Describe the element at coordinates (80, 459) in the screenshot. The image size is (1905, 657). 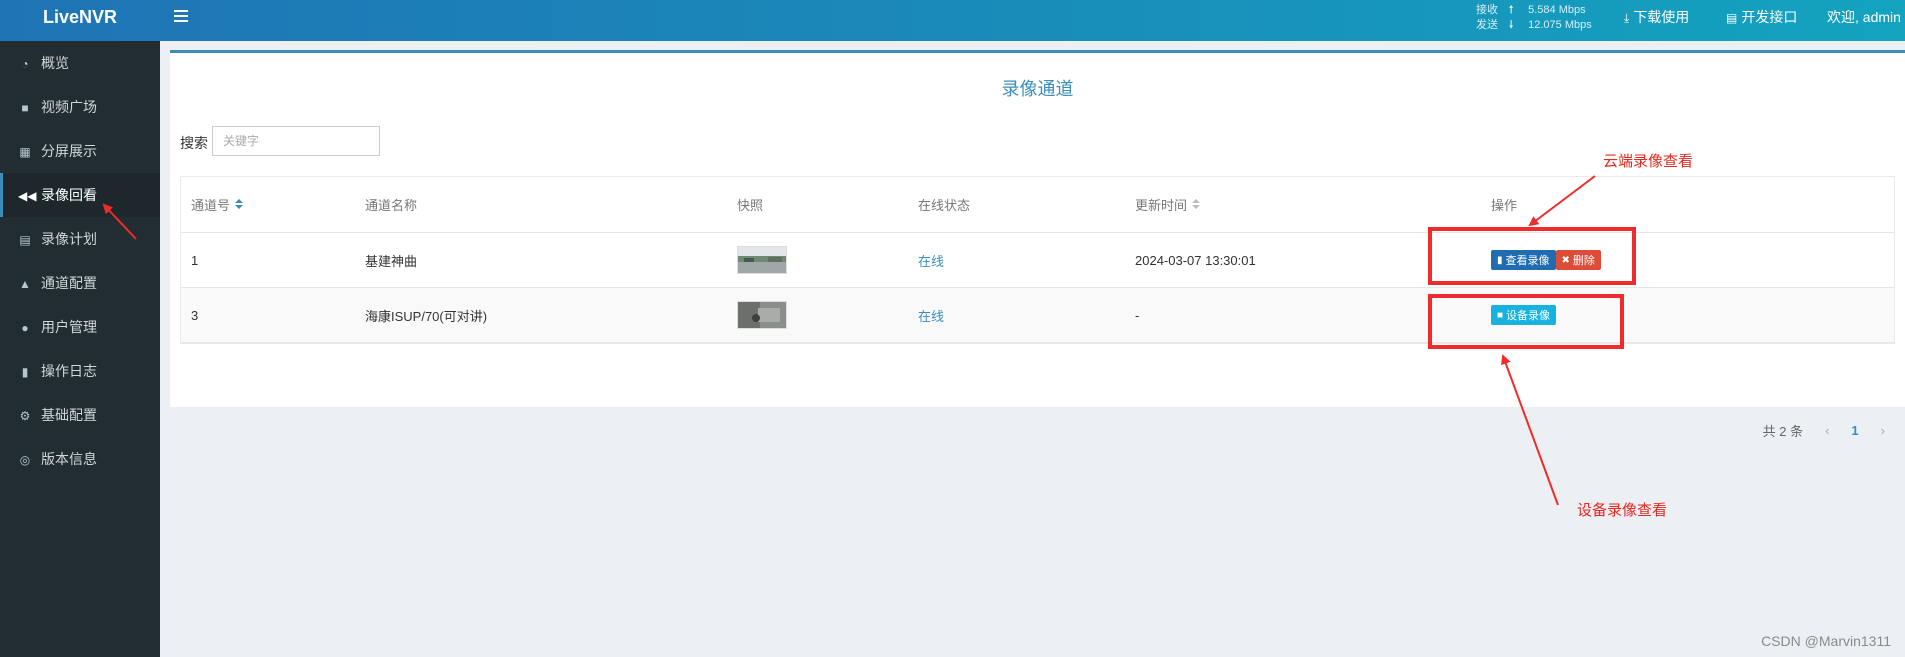
I see `sidebar-item-version-info: ◎ 版本信息` at that location.